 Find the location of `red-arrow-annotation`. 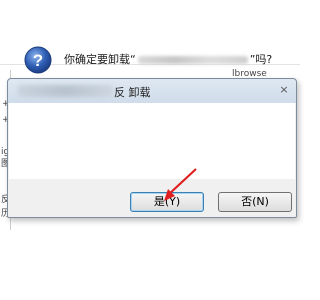

red-arrow-annotation is located at coordinates (180, 184).